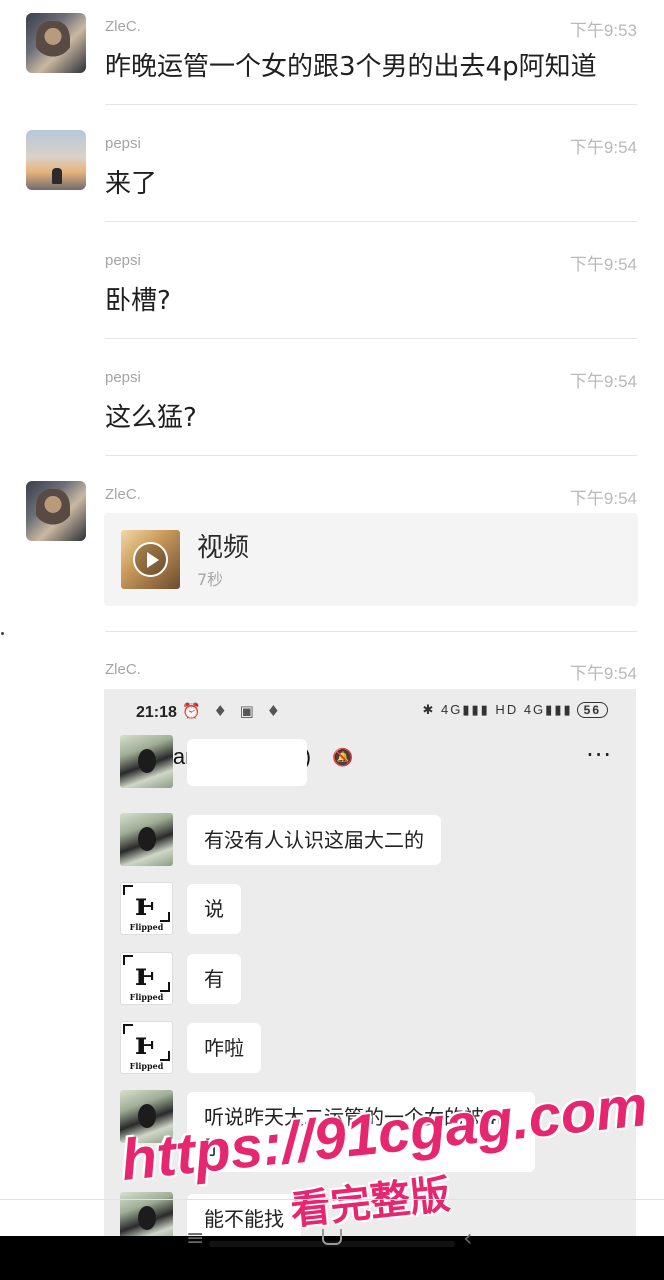 Image resolution: width=664 pixels, height=1280 pixels. What do you see at coordinates (599, 755) in the screenshot?
I see `more-options-icon: ···` at bounding box center [599, 755].